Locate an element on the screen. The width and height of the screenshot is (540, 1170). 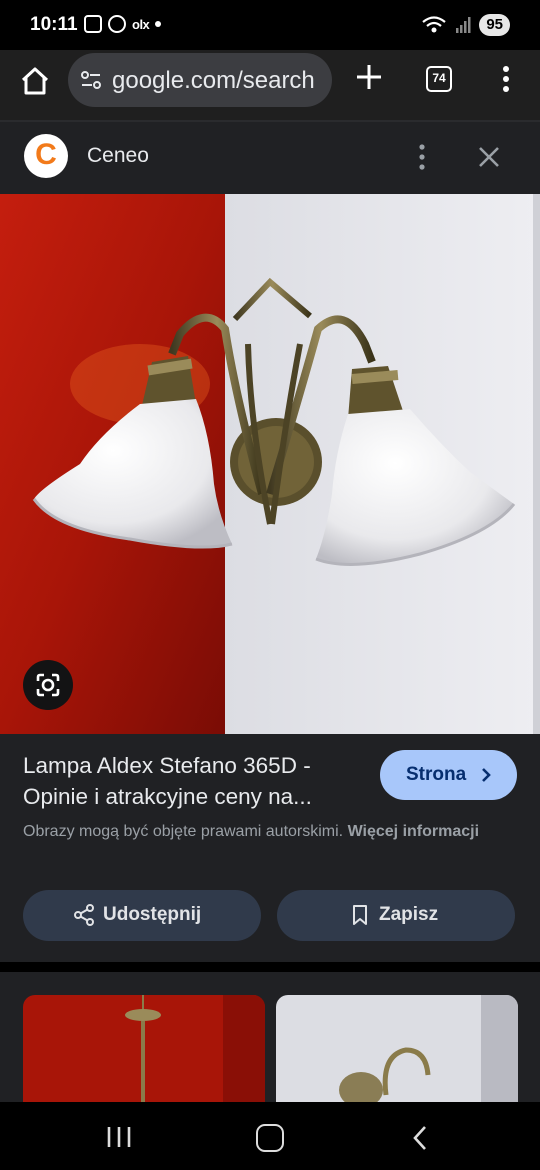
google-lens-button is located at coordinates (48, 685).